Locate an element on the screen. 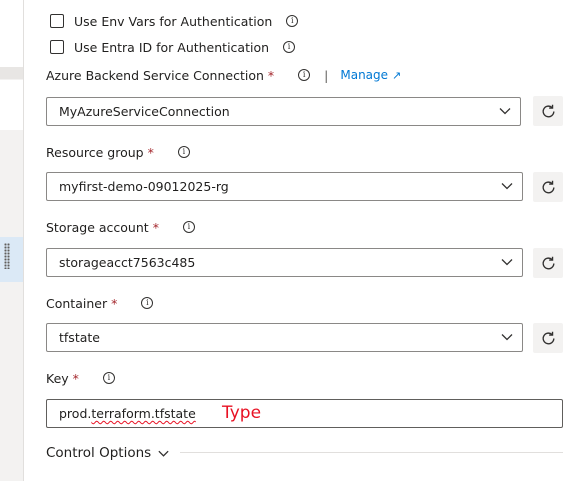  key-value-spellcheck: terraform.tfstate is located at coordinates (143, 413).